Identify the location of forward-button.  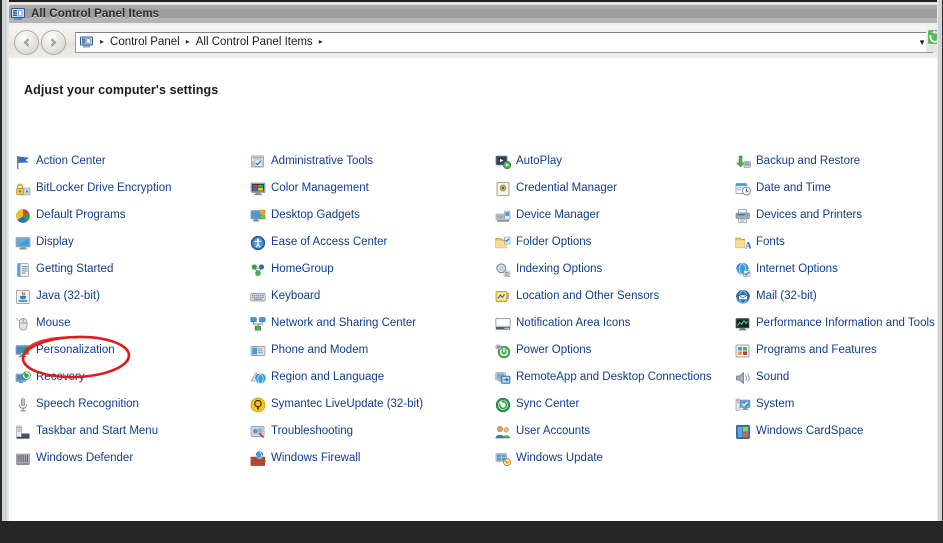
(53, 42).